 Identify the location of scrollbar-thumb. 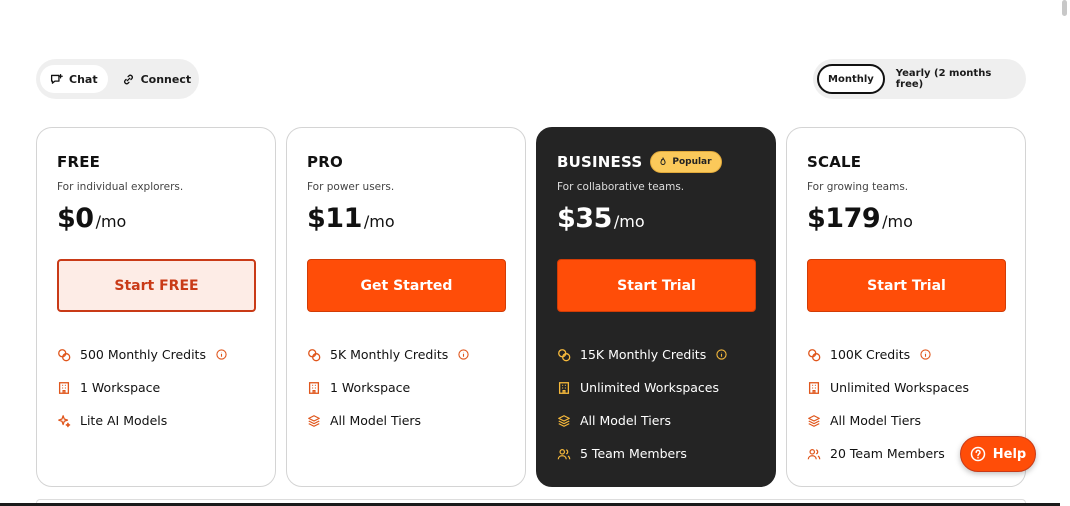
(1064, 8).